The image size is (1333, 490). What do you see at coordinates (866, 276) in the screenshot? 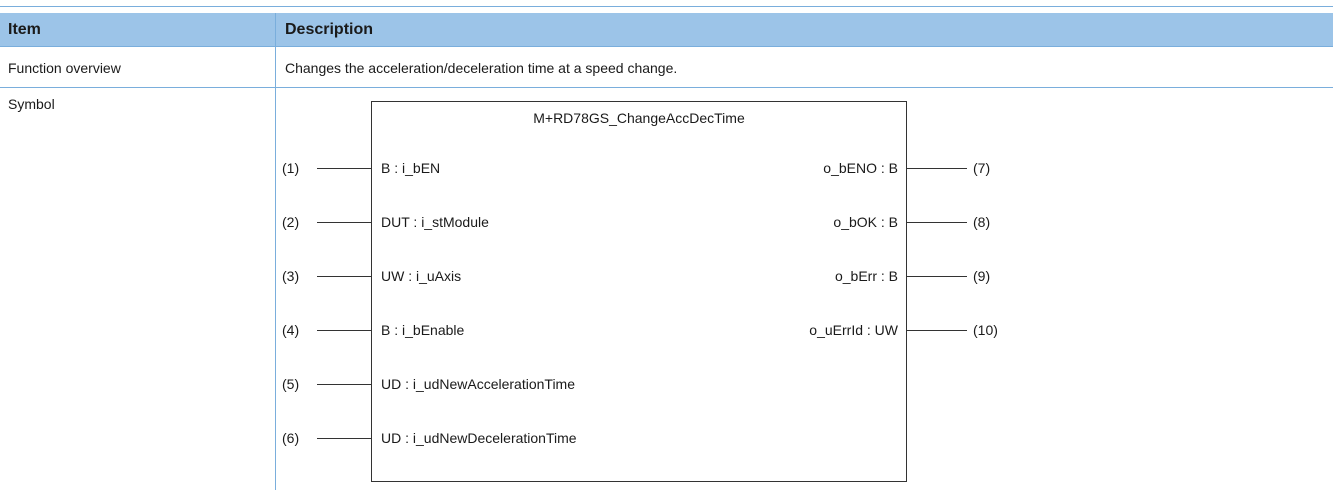
I see `output-pin-label: o_bErr : B` at bounding box center [866, 276].